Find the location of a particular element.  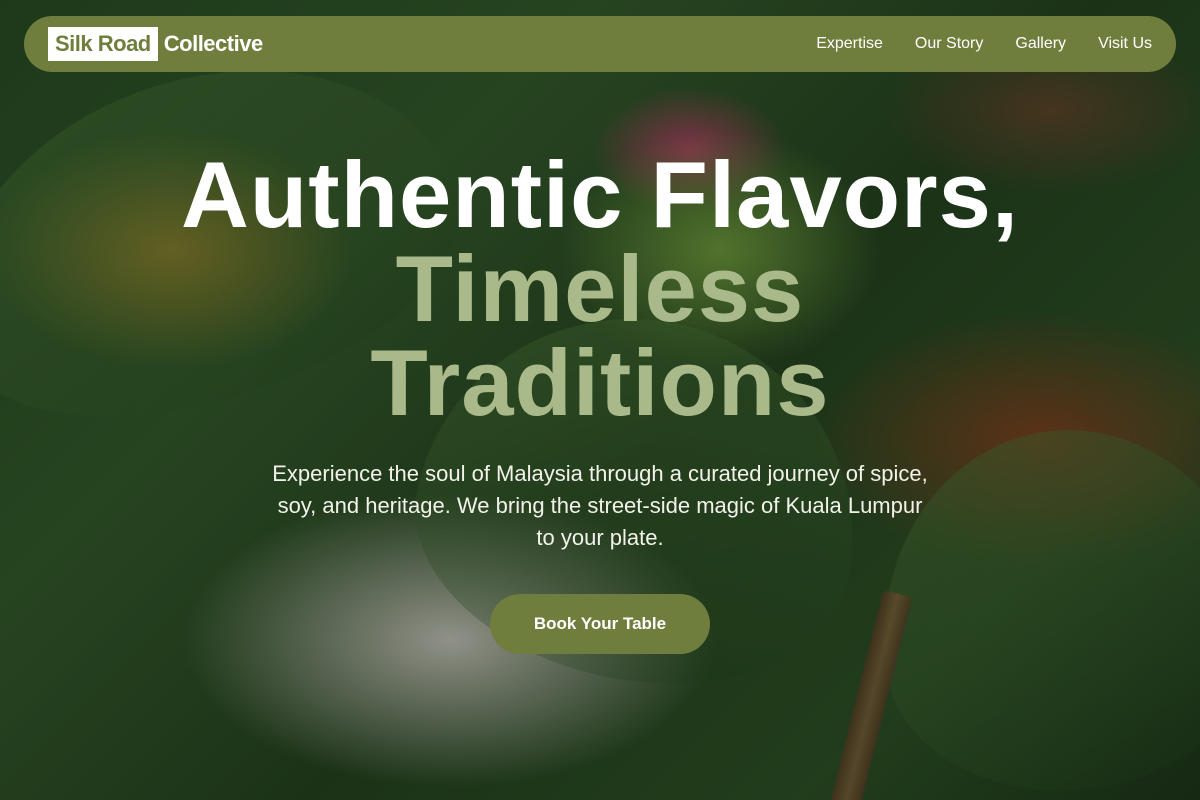

brand-logo: Silk Road Collective is located at coordinates (155, 44).